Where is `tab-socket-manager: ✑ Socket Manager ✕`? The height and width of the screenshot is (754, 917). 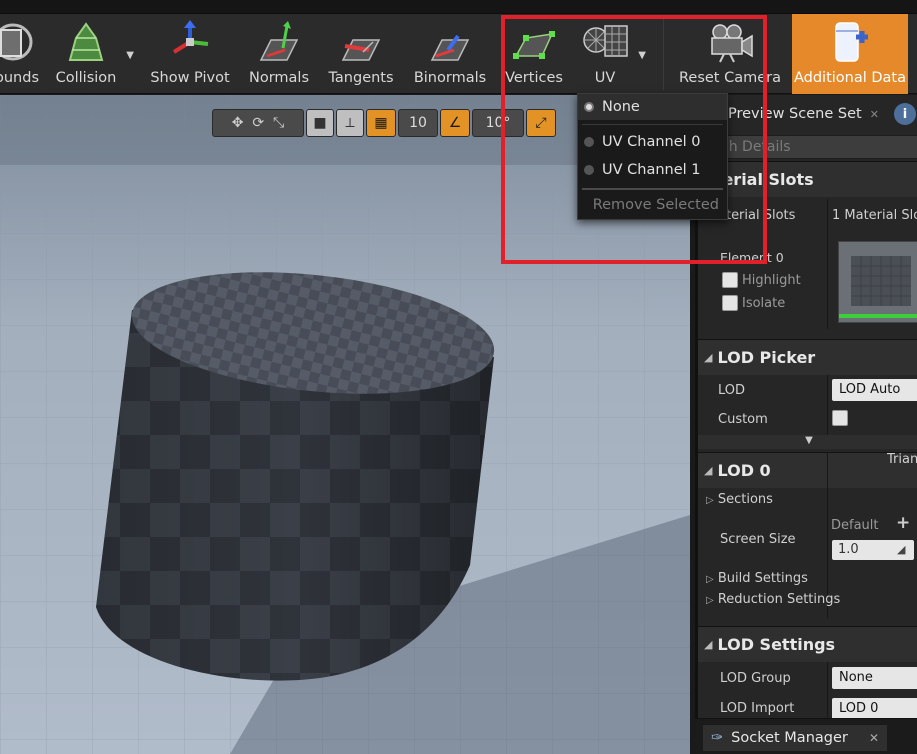 tab-socket-manager: ✑ Socket Manager ✕ is located at coordinates (795, 738).